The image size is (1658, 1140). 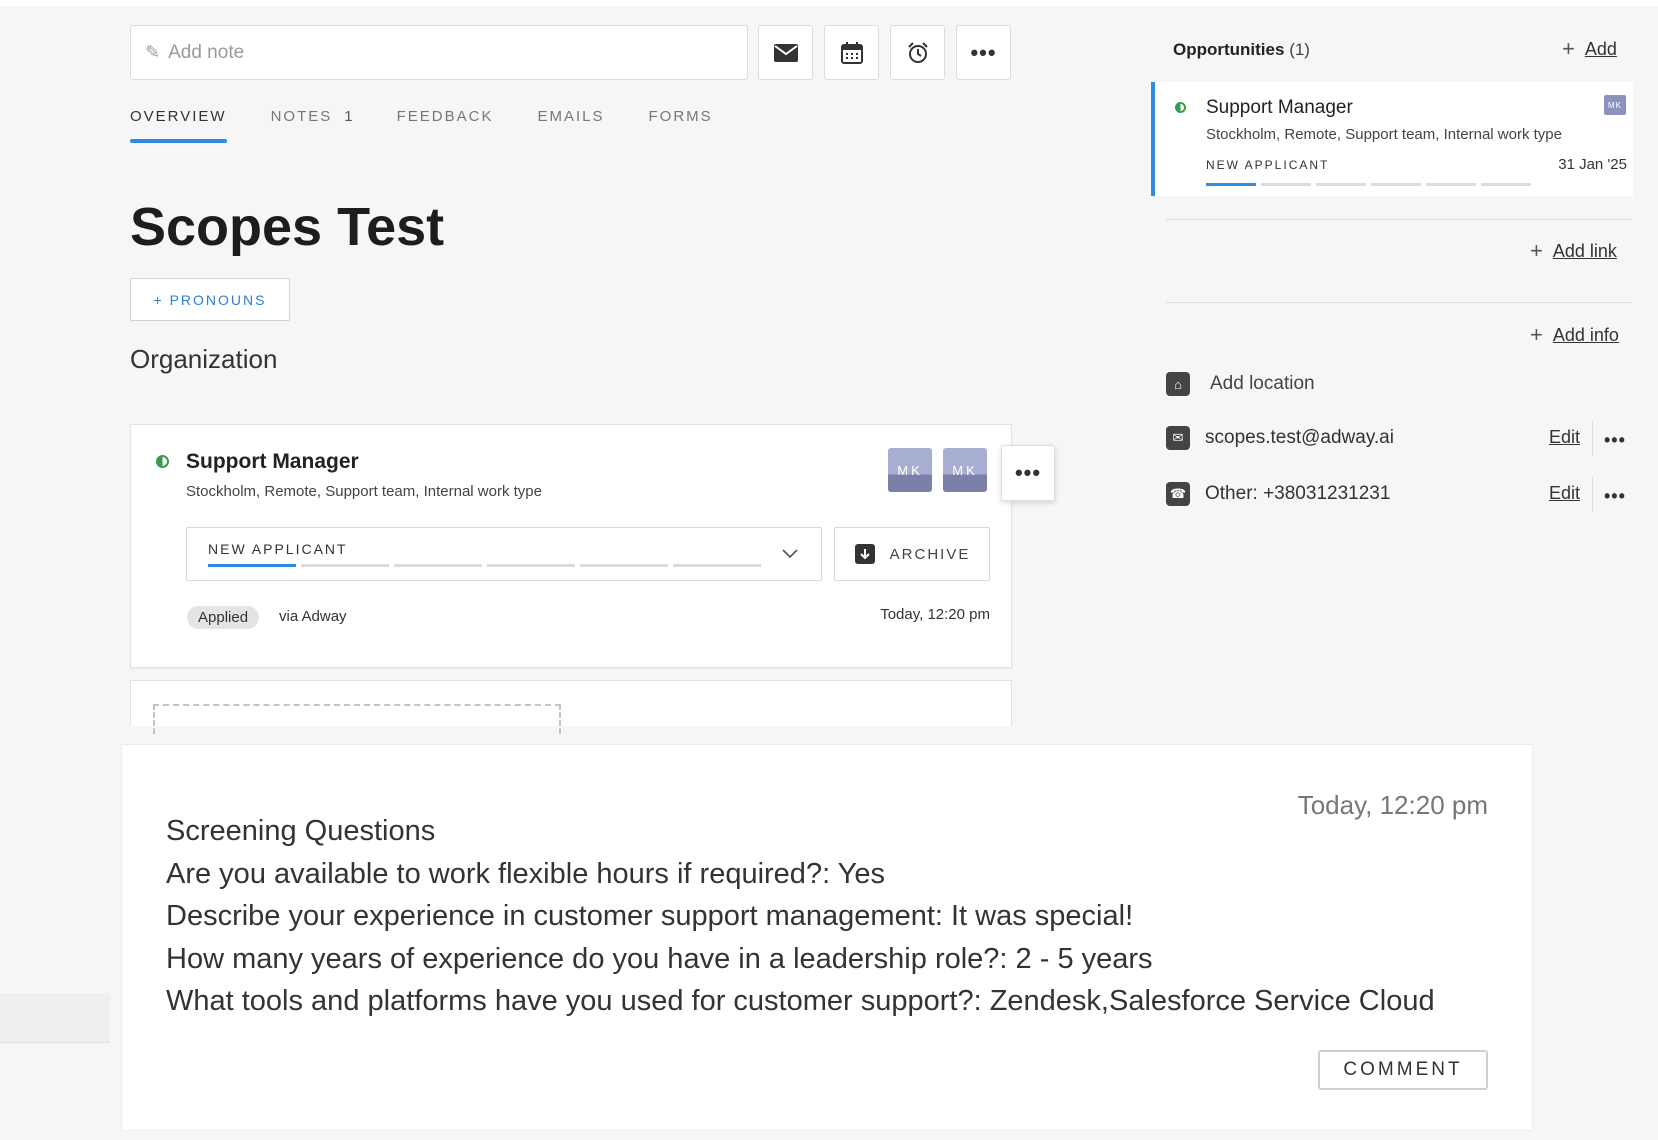 I want to click on alarm-clock-icon, so click(x=917, y=52).